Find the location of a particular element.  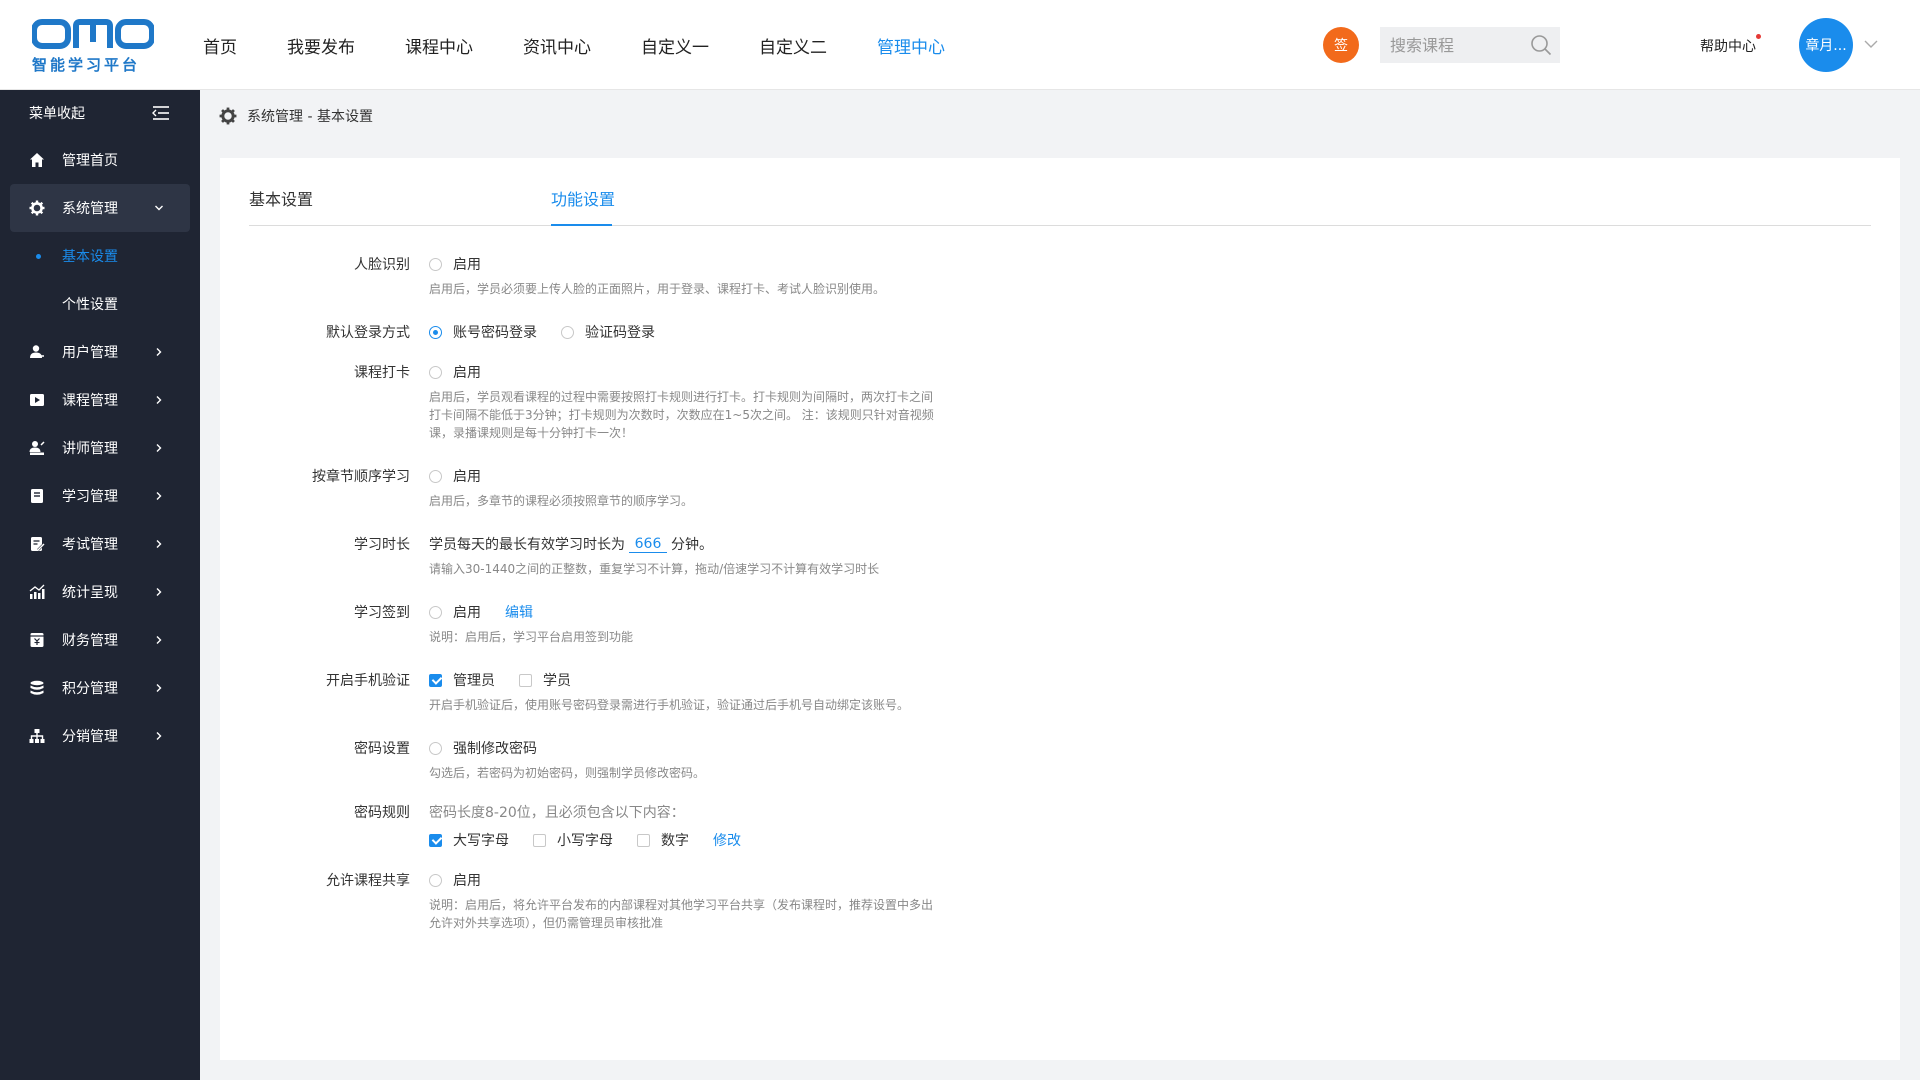

sign-in-button: 签 is located at coordinates (1341, 45).